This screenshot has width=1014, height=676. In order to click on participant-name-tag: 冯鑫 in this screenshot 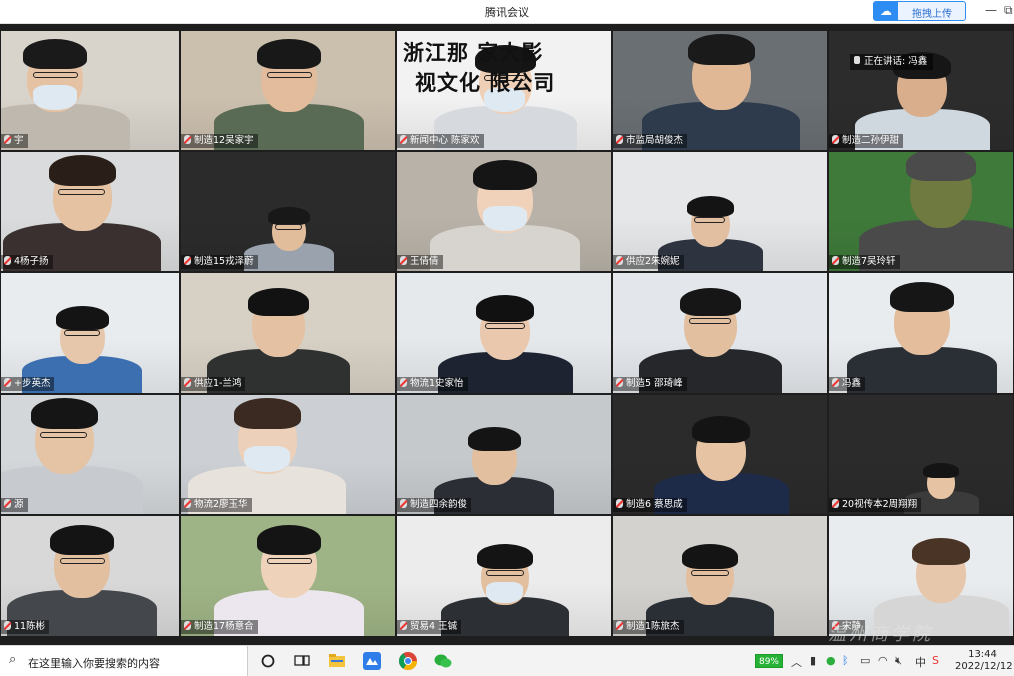, I will do `click(847, 384)`.